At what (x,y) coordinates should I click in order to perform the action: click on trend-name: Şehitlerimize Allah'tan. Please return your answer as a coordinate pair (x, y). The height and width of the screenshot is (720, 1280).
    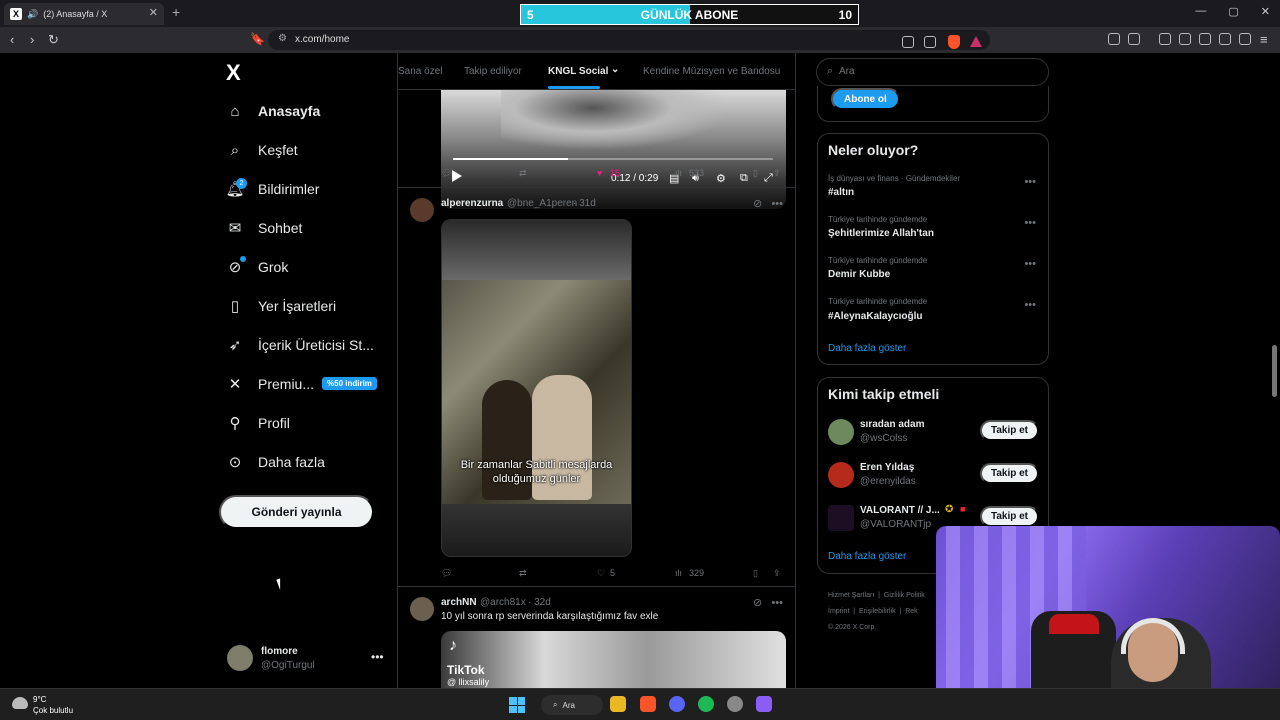
    Looking at the image, I should click on (881, 233).